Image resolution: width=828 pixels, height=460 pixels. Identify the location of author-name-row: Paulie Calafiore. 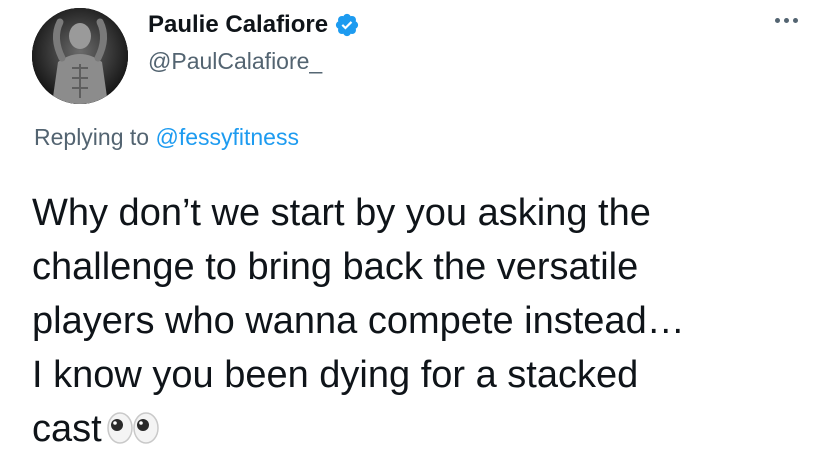
(254, 25).